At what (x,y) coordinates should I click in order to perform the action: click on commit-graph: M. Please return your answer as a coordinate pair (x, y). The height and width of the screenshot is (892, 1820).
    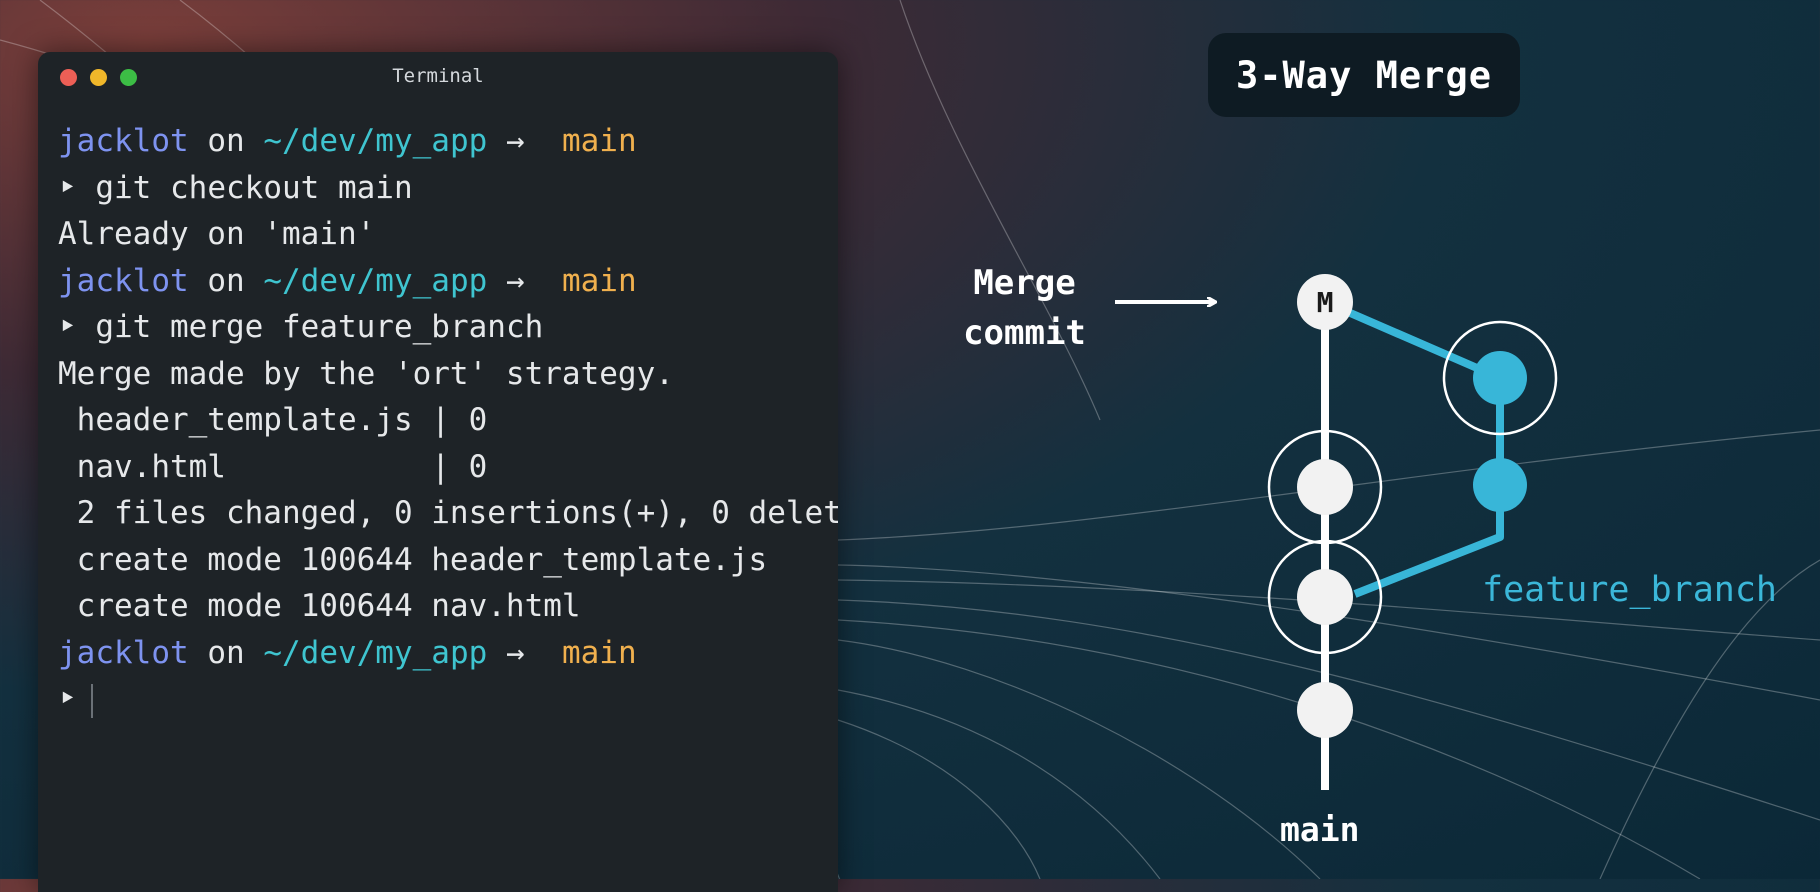
    Looking at the image, I should click on (1336, 532).